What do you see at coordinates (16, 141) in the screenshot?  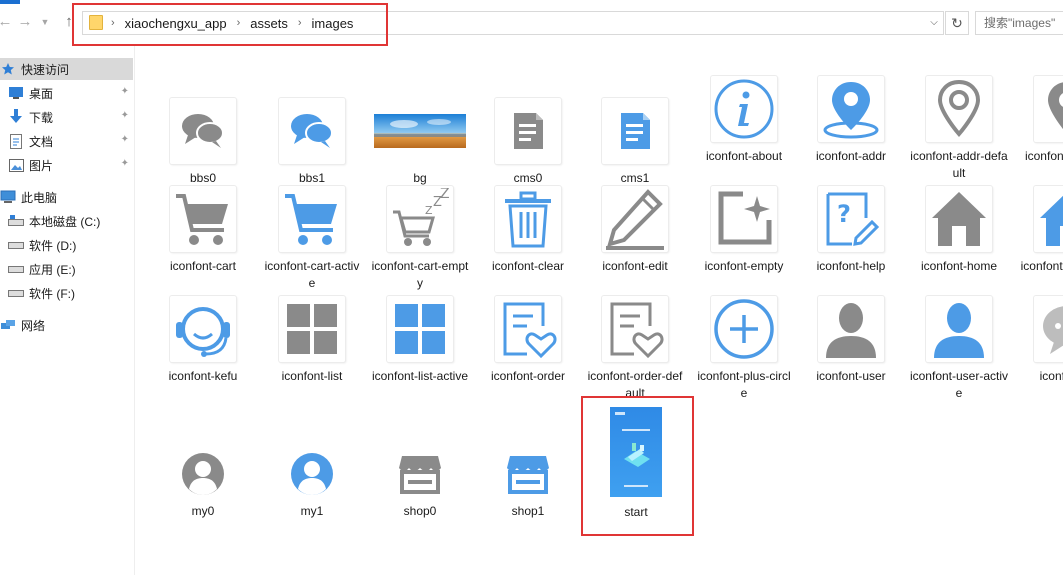 I see `documents-icon` at bounding box center [16, 141].